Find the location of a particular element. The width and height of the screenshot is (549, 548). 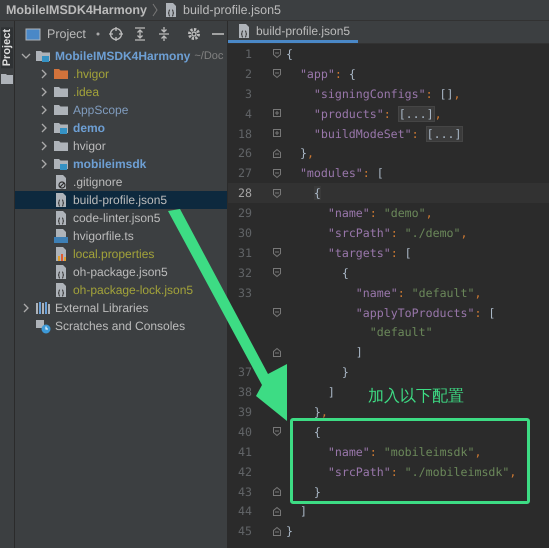

code-line: "products": [...], is located at coordinates (378, 113).